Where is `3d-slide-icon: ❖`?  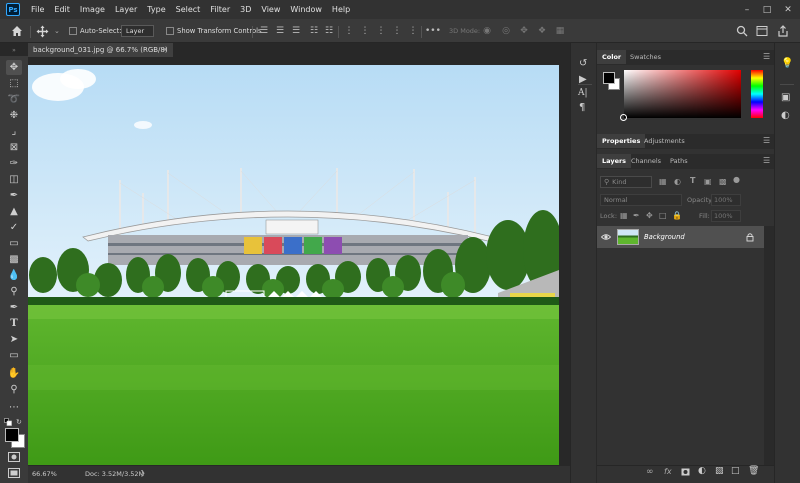
3d-slide-icon: ❖ is located at coordinates (542, 31).